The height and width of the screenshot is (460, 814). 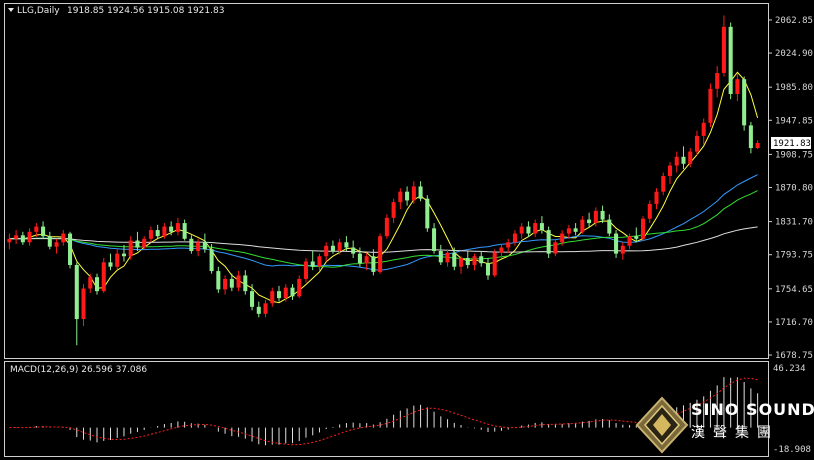 What do you see at coordinates (794, 54) in the screenshot?
I see `price-axis-label: 2024.90` at bounding box center [794, 54].